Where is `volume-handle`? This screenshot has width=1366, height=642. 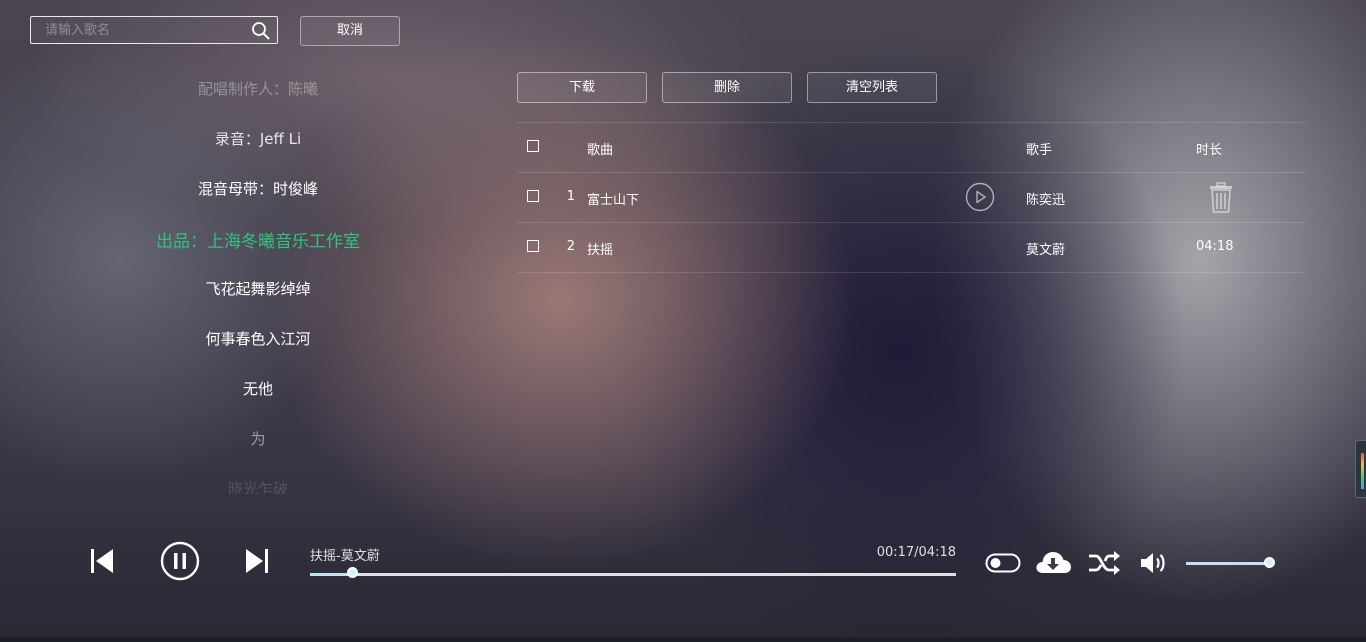
volume-handle is located at coordinates (1269, 562).